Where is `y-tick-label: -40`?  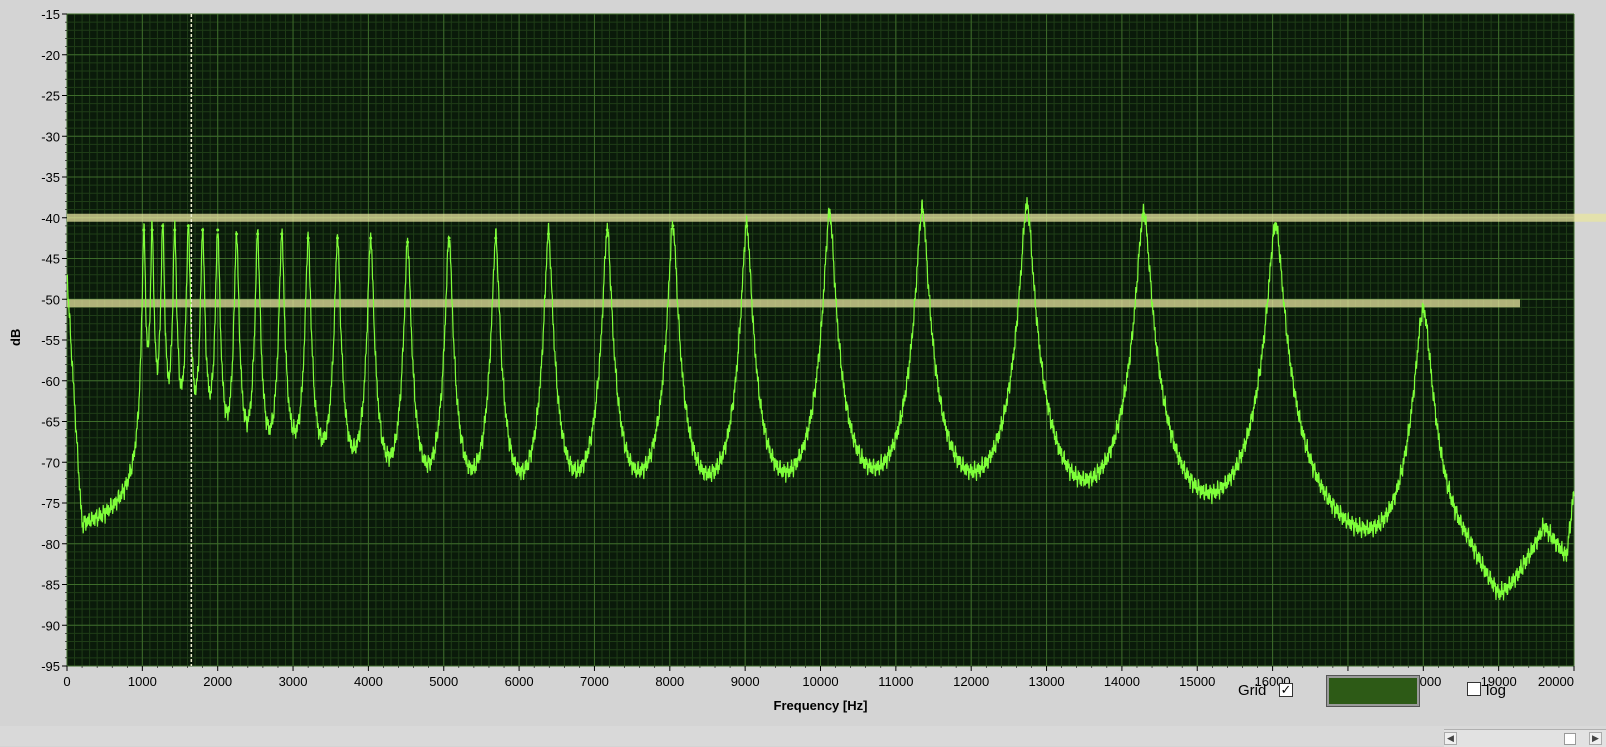 y-tick-label: -40 is located at coordinates (50, 218).